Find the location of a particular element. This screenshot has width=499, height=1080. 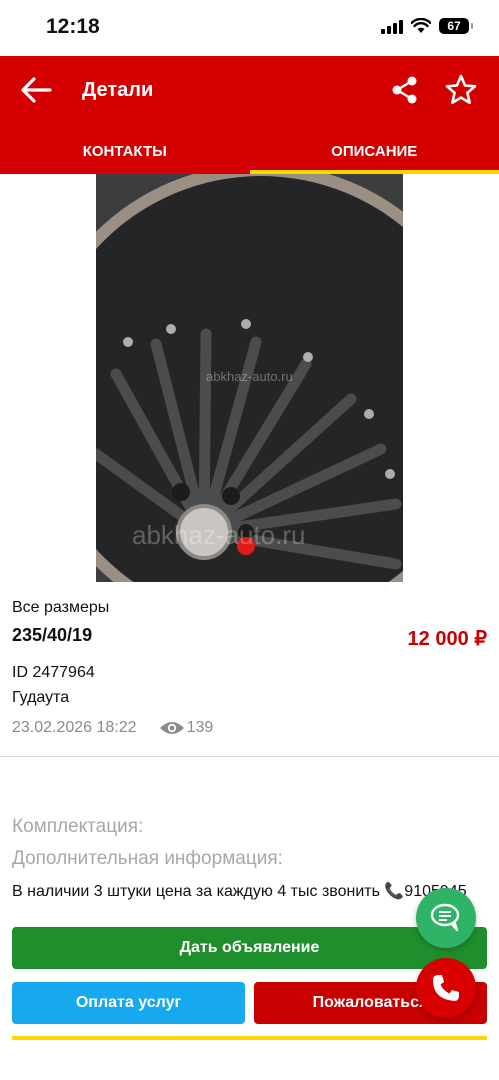

share-icon is located at coordinates (404, 90).